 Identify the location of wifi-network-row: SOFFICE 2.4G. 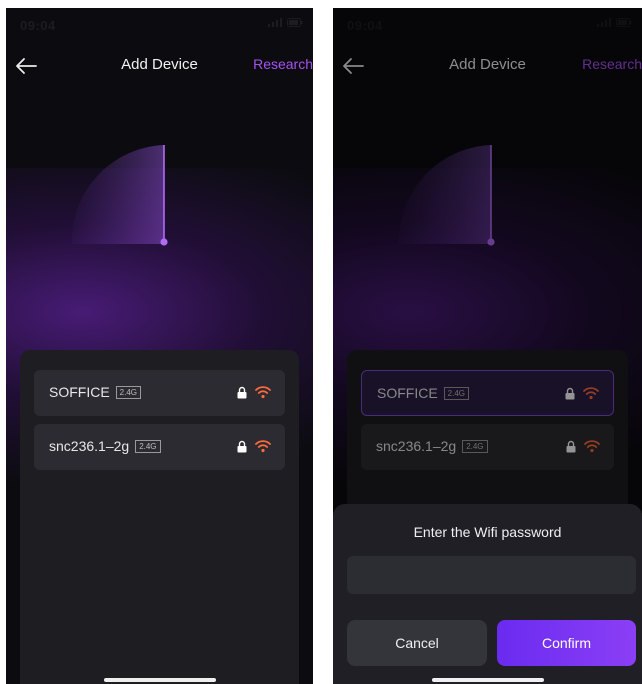
(159, 393).